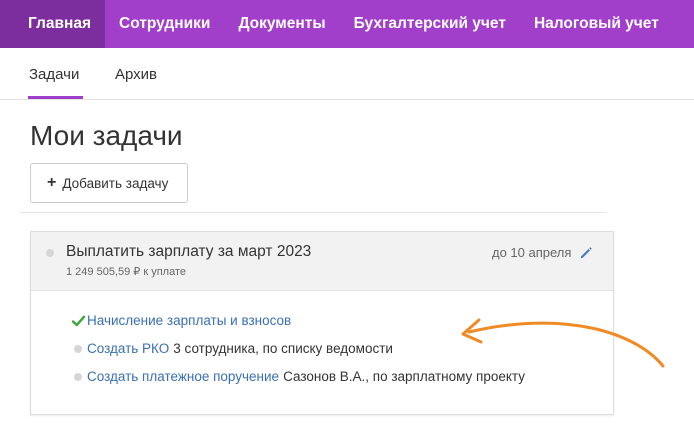 This screenshot has height=436, width=694. I want to click on subtask-link-payment-order: Создать платежное поручение, so click(183, 376).